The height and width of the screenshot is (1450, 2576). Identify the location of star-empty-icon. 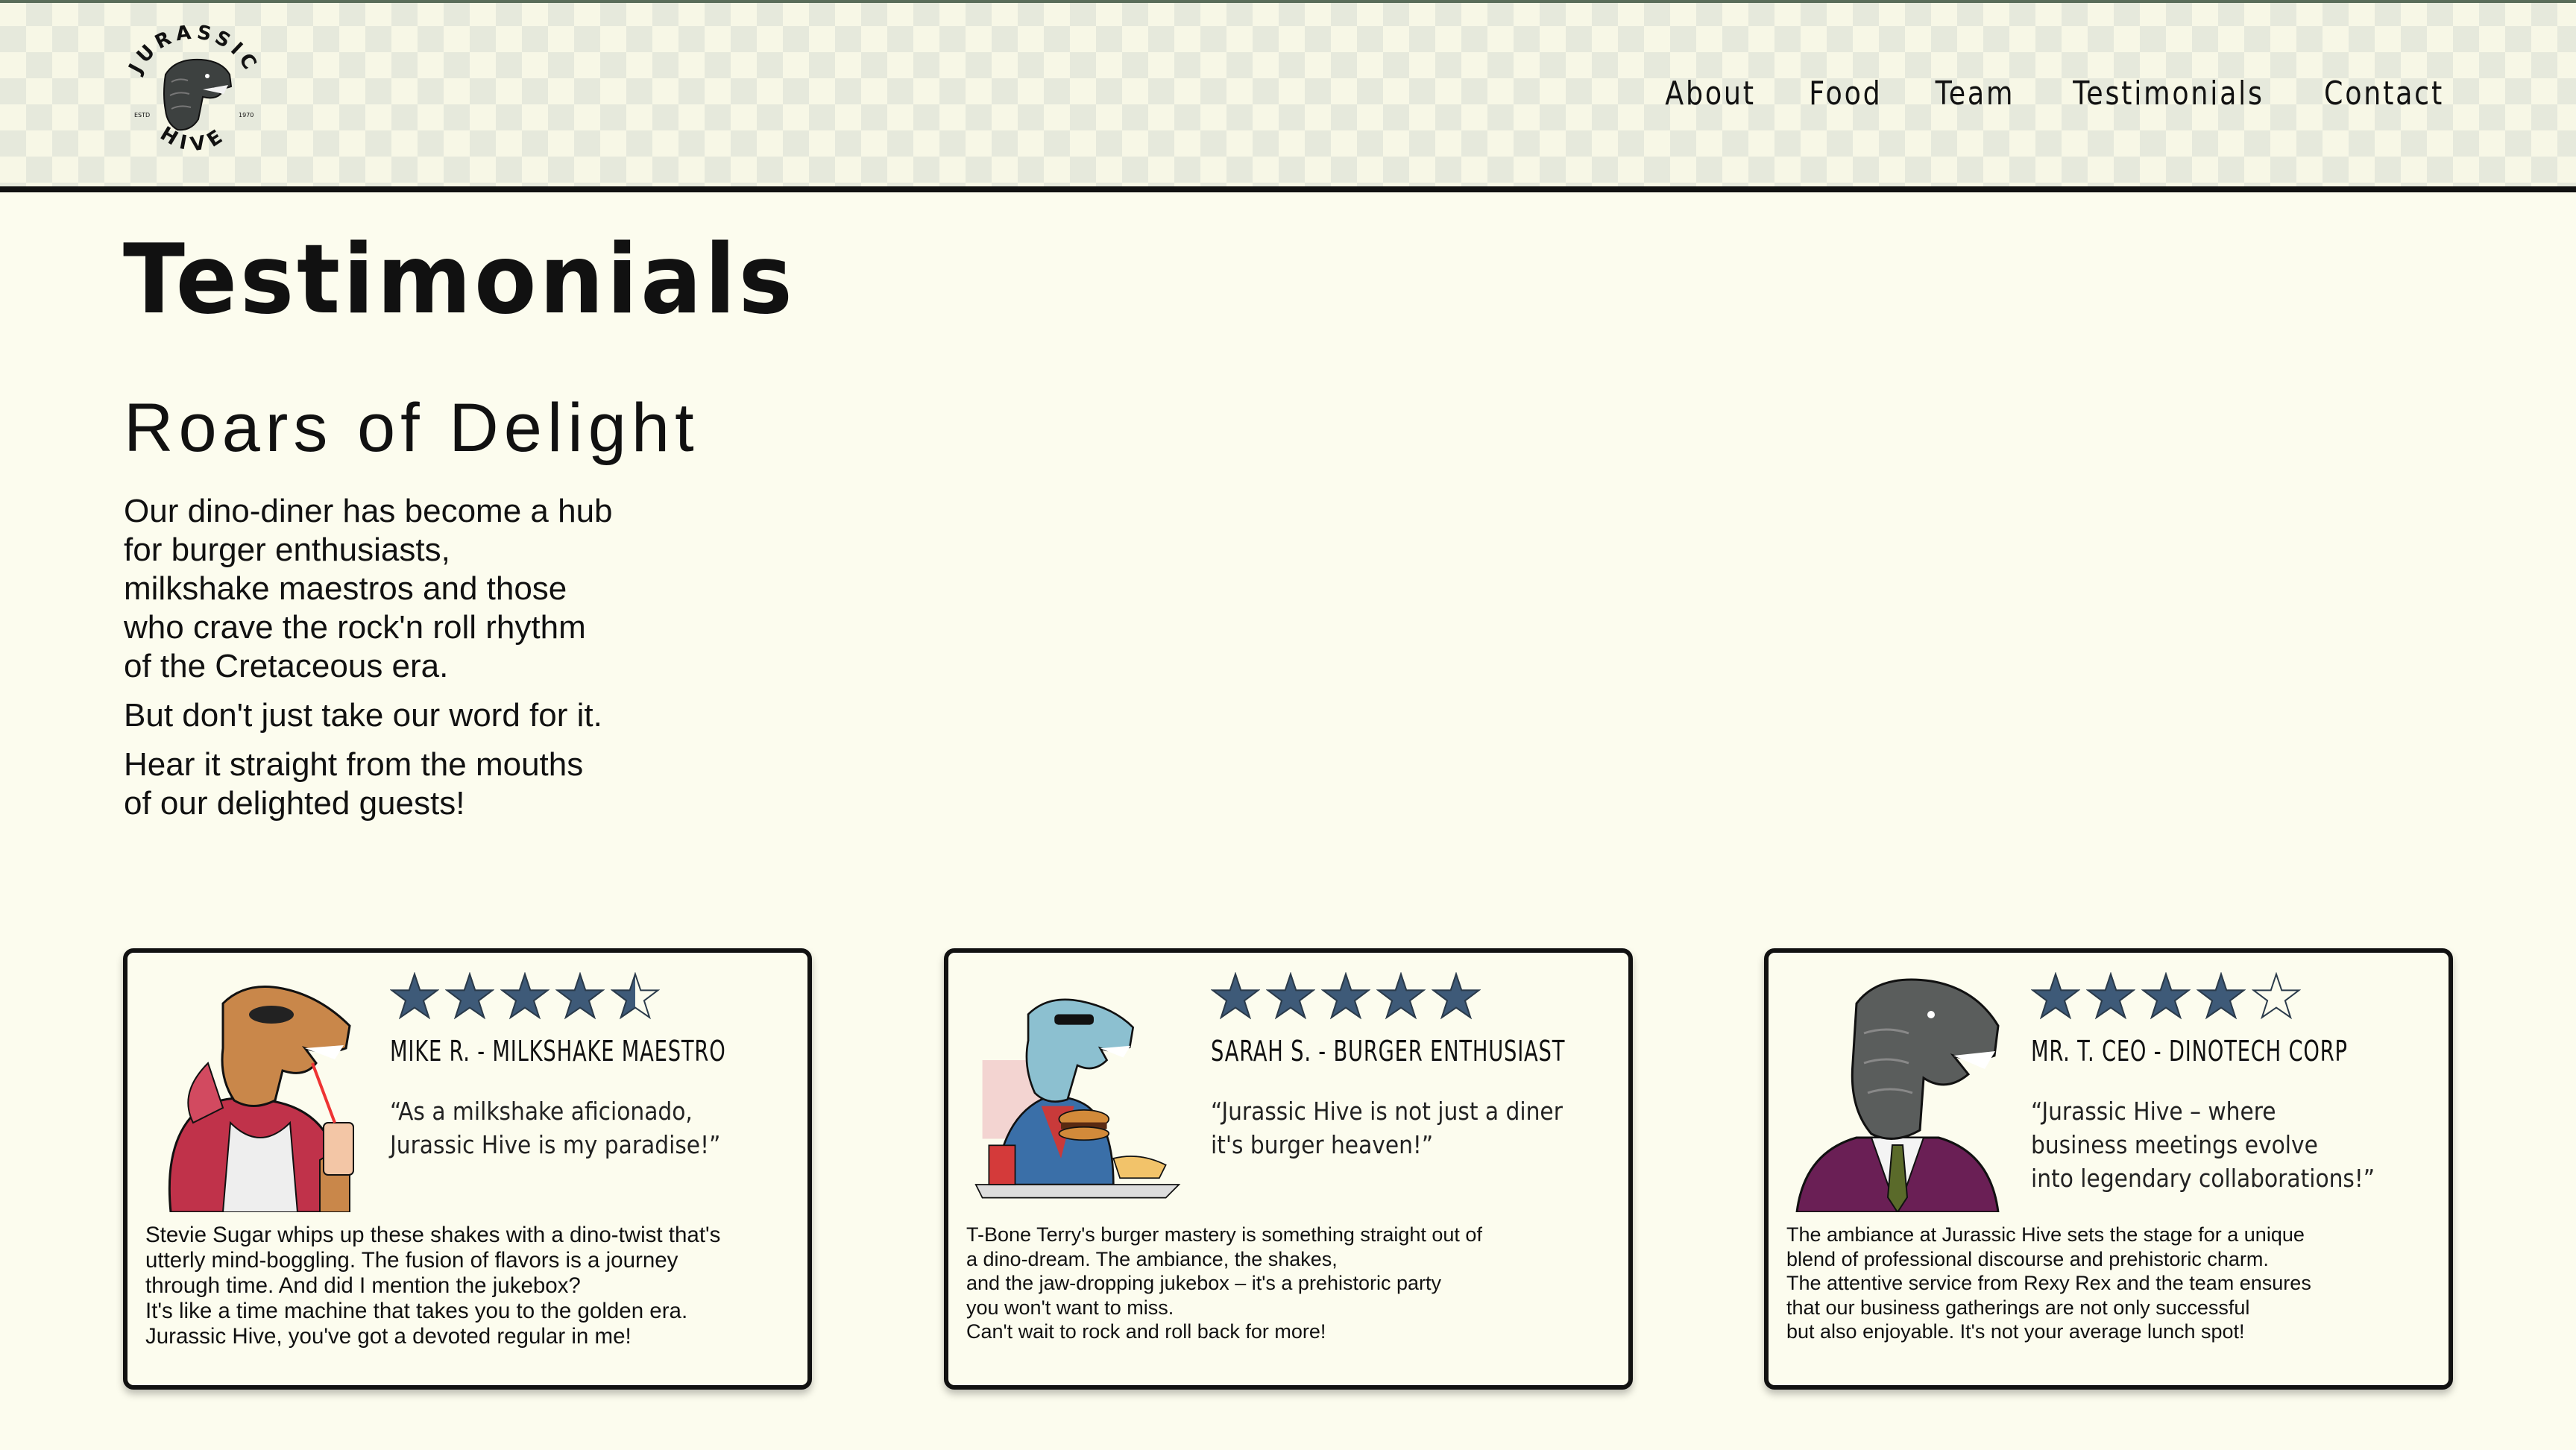
(2276, 996).